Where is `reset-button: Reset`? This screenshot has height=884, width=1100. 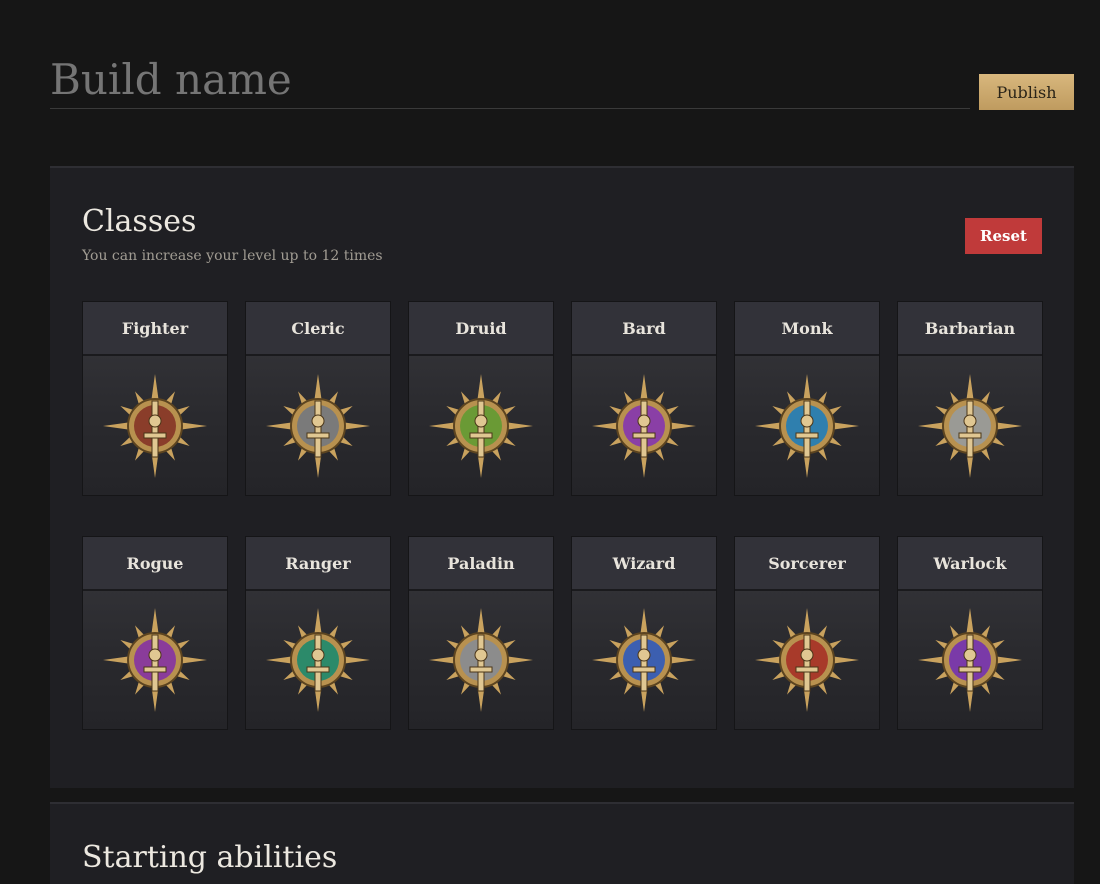 reset-button: Reset is located at coordinates (1003, 236).